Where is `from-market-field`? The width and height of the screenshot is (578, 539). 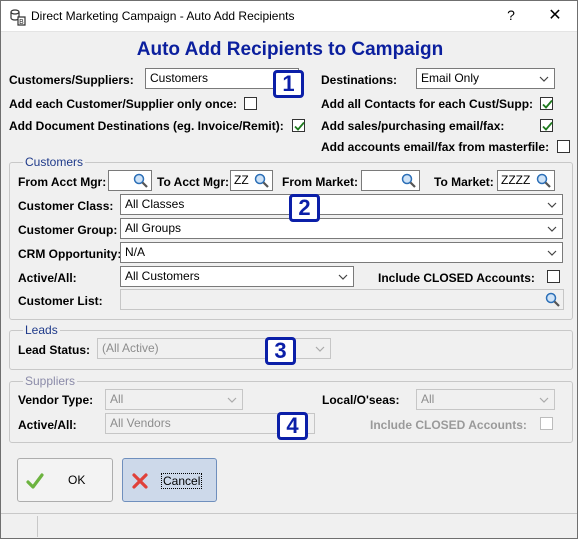 from-market-field is located at coordinates (390, 180).